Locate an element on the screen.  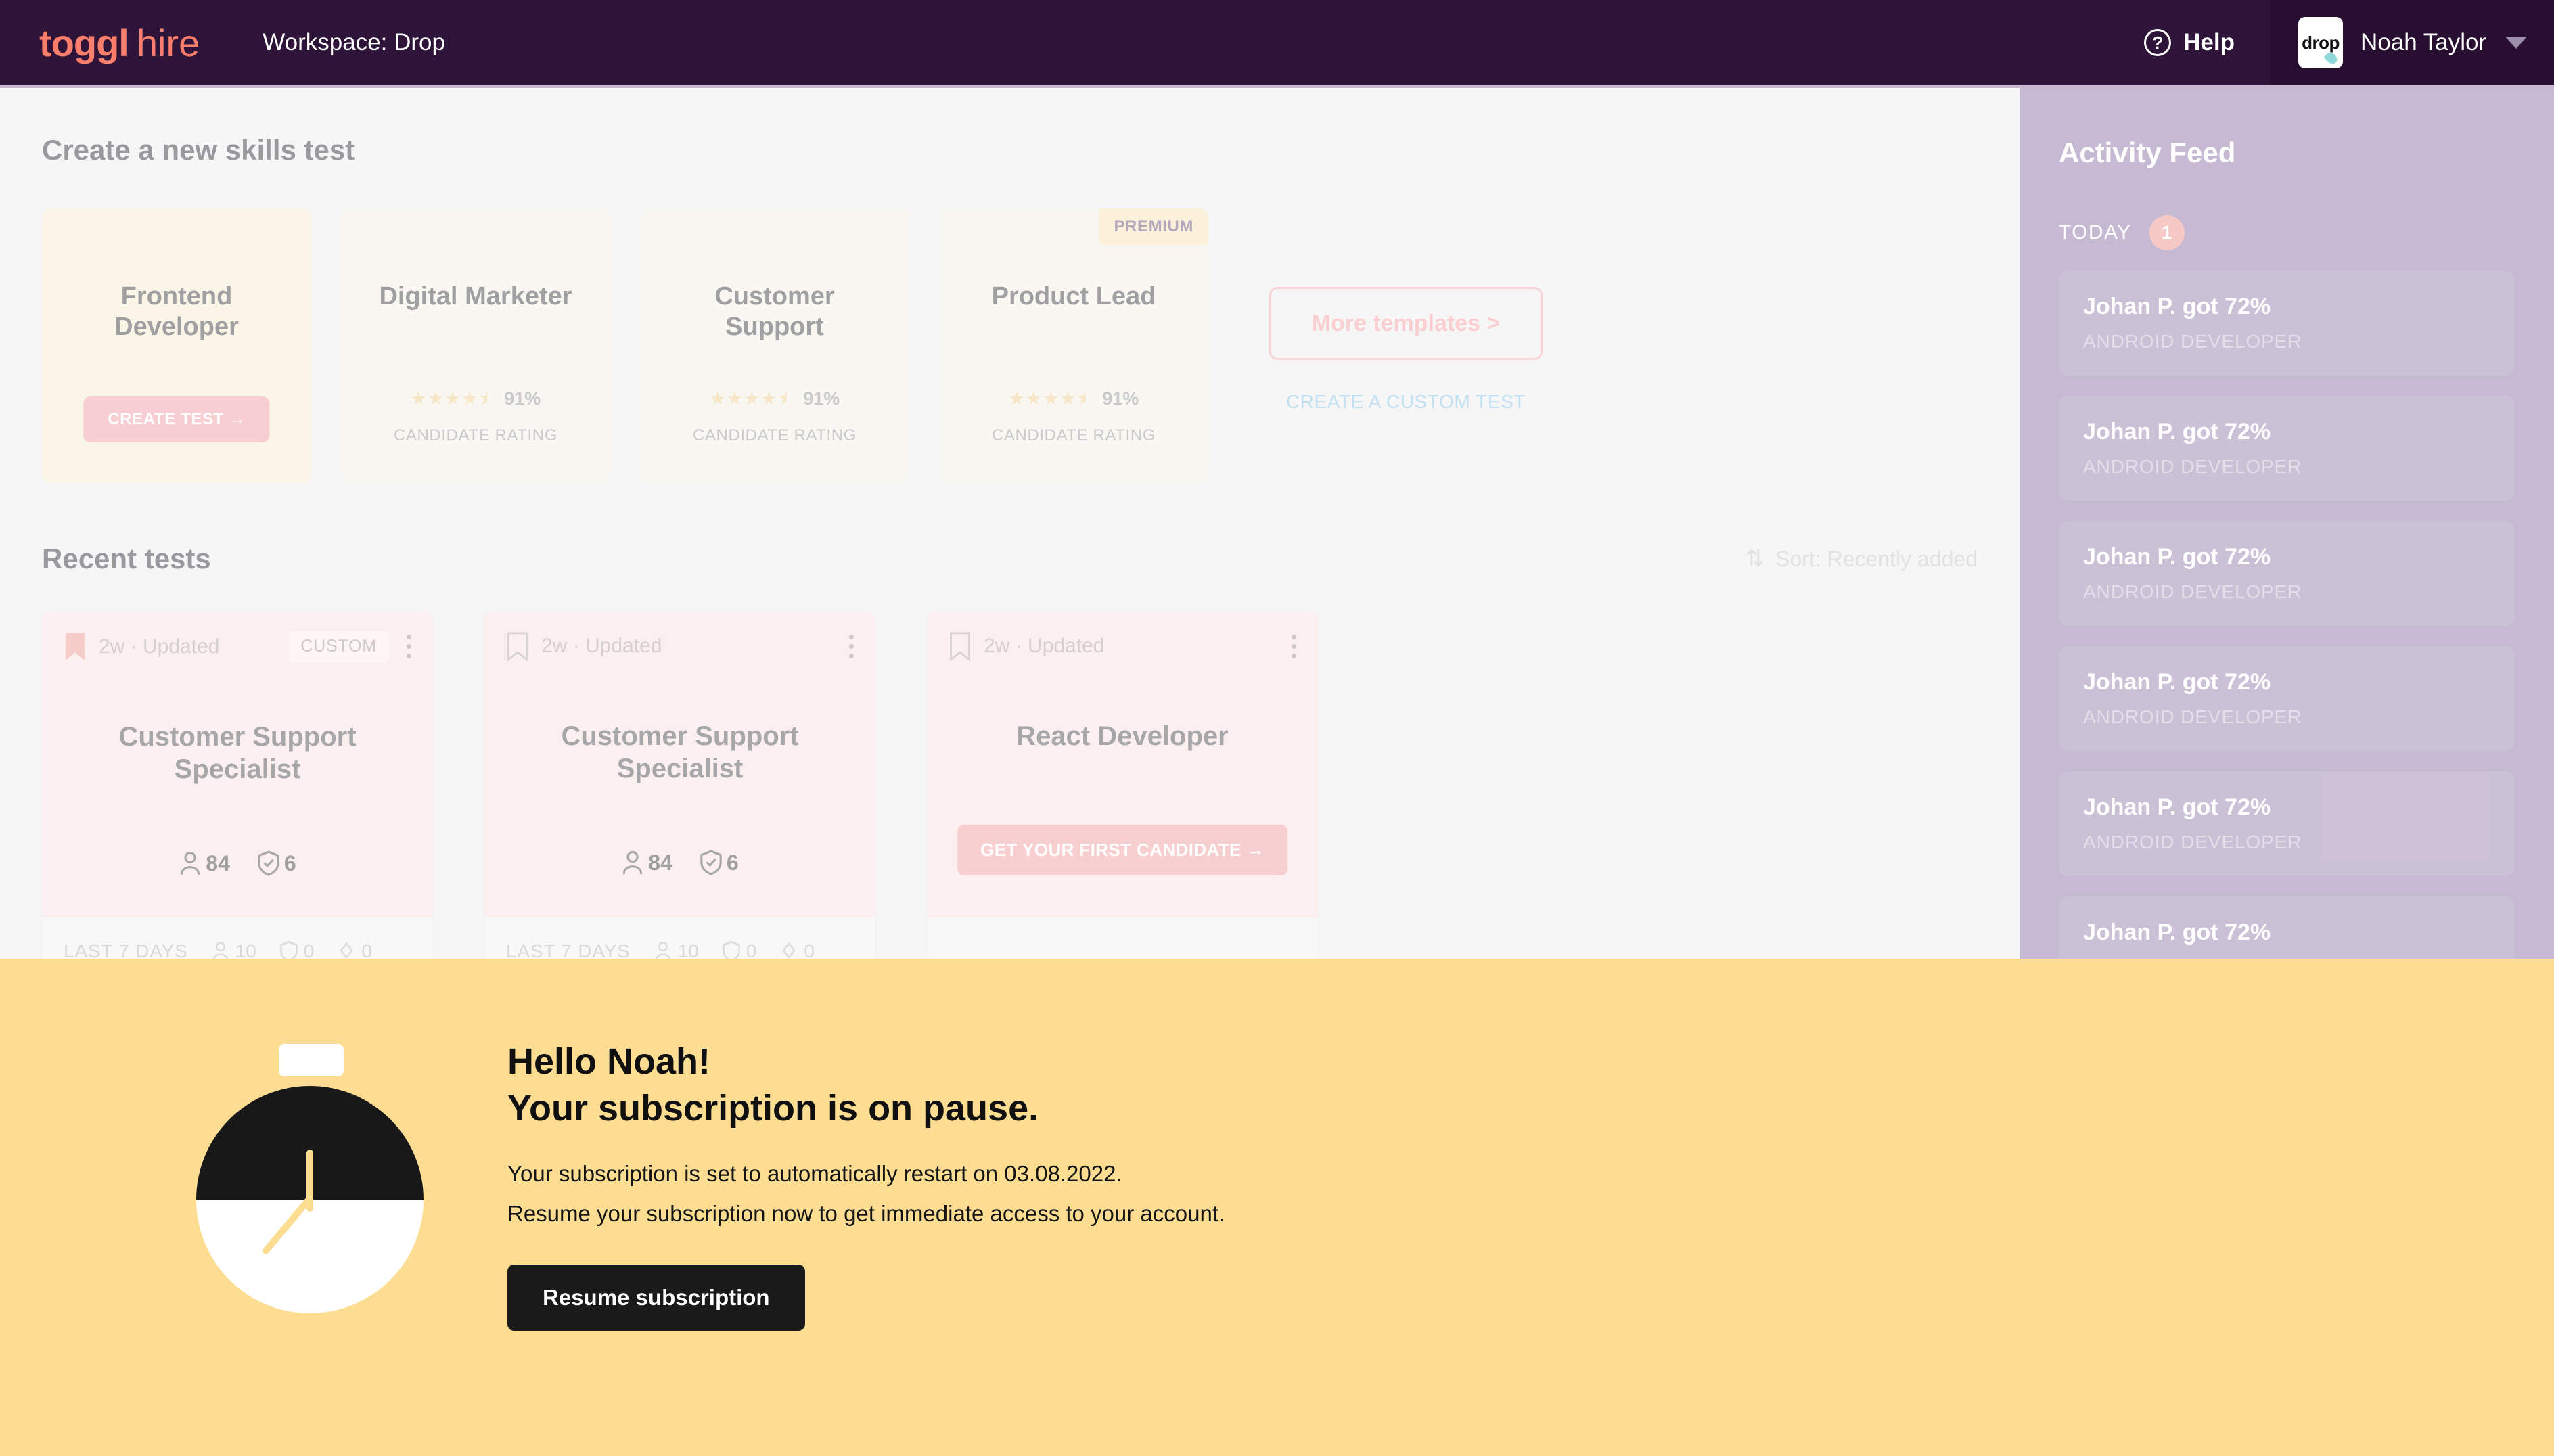
avatar: drop is located at coordinates (2320, 42).